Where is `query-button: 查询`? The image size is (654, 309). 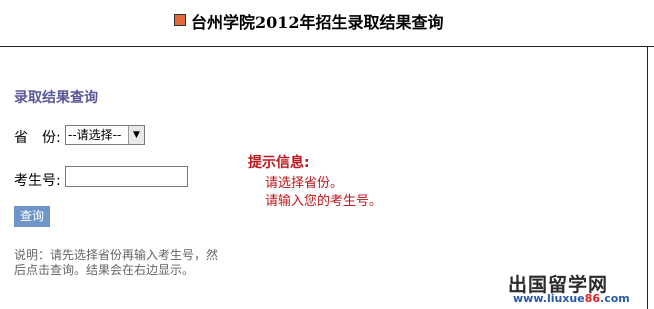 query-button: 查询 is located at coordinates (32, 216).